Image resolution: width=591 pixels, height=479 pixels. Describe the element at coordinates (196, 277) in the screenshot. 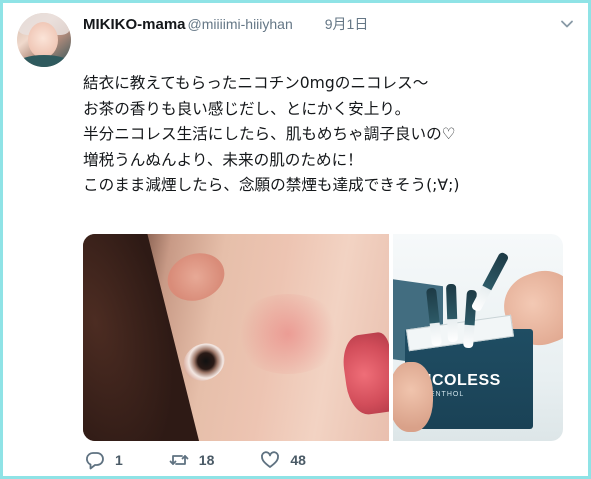

I see `photo-ear` at that location.